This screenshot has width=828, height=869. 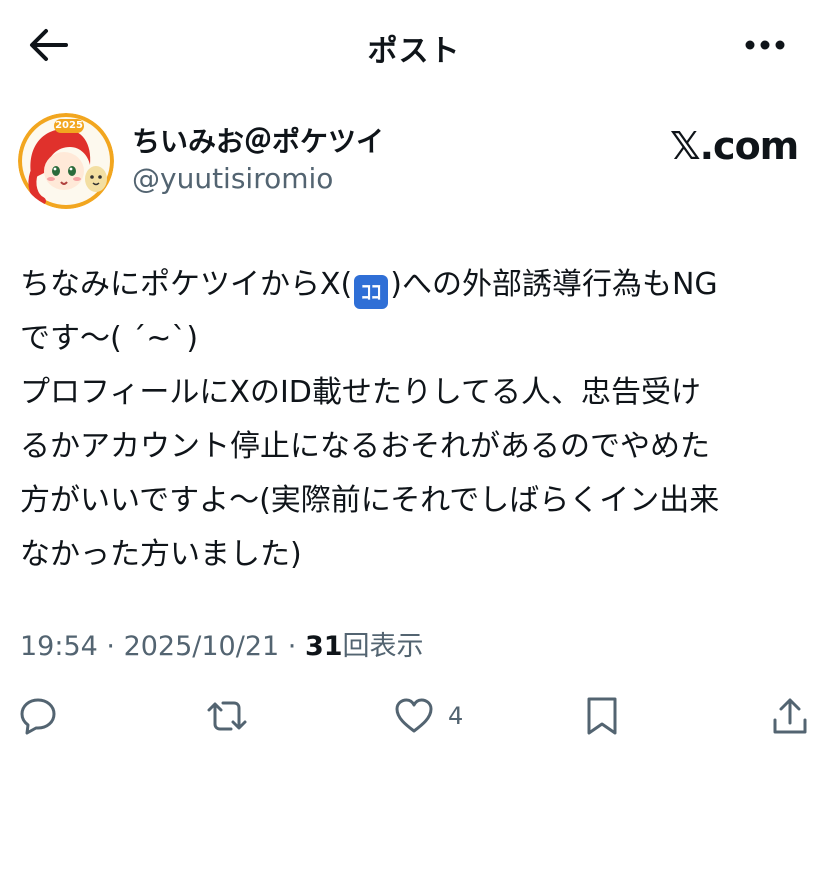 I want to click on like-count: 4, so click(x=456, y=716).